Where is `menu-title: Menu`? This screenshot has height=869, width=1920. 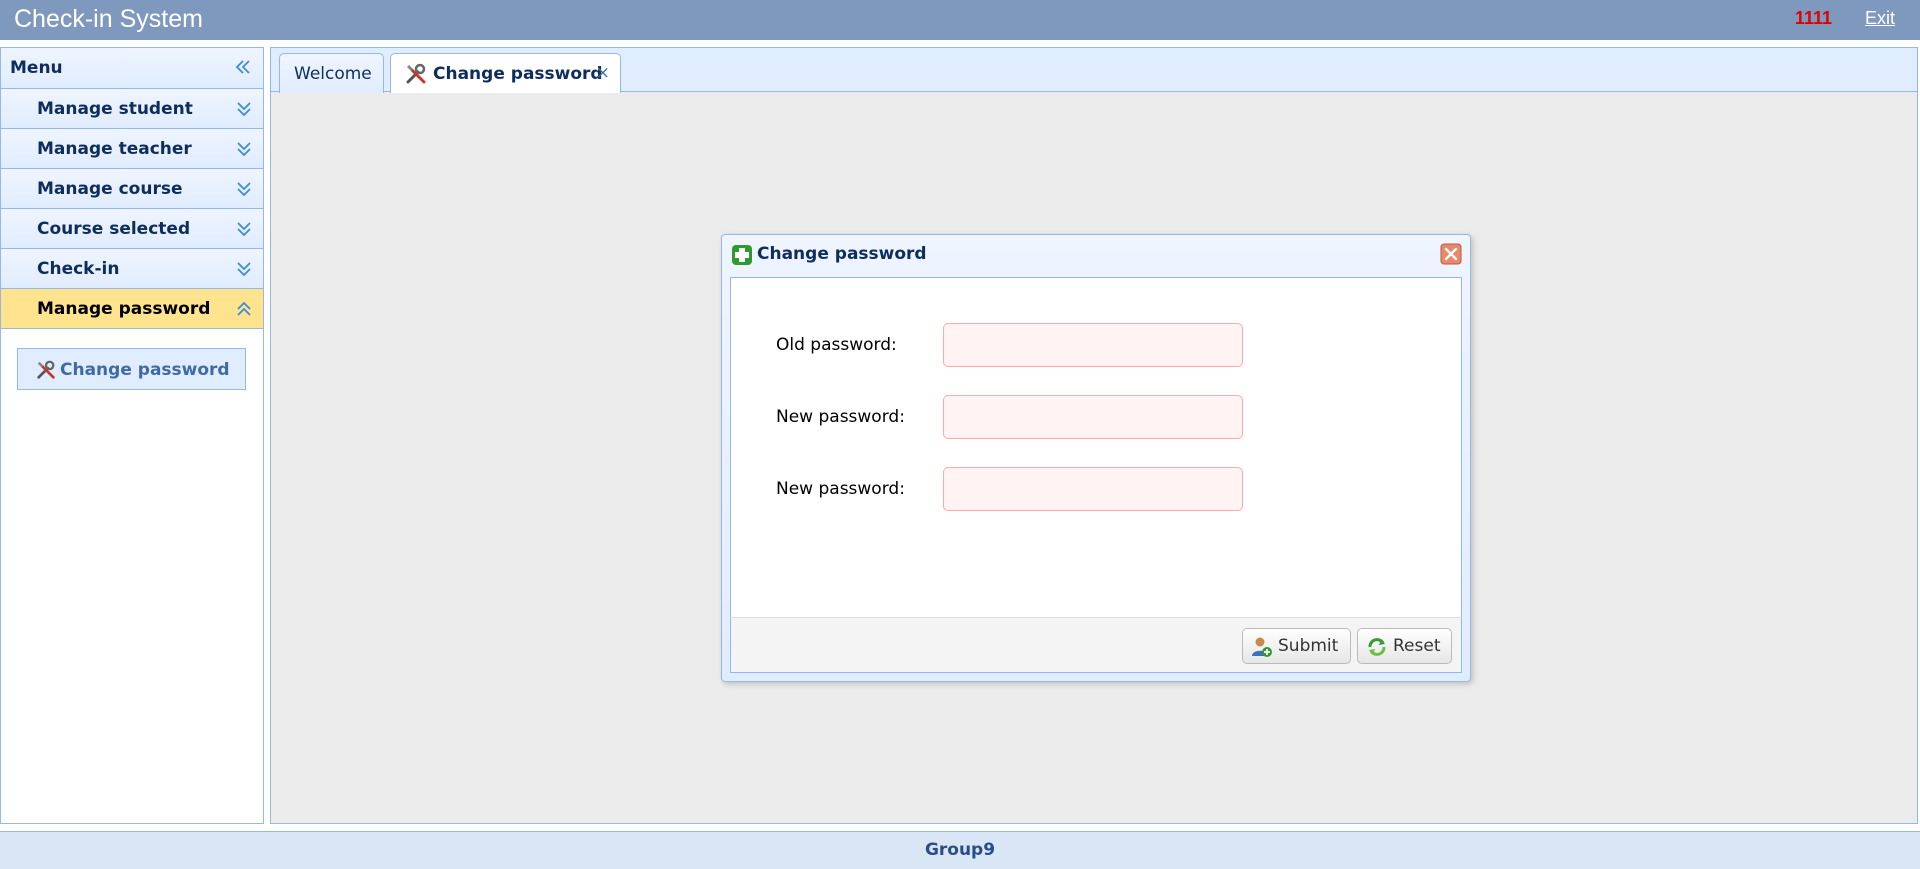 menu-title: Menu is located at coordinates (36, 68).